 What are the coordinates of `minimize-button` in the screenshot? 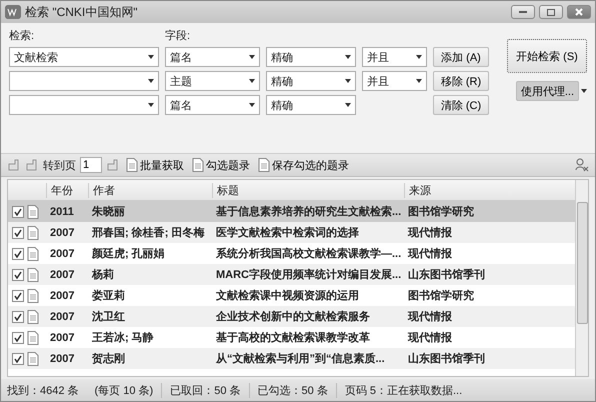 It's located at (523, 12).